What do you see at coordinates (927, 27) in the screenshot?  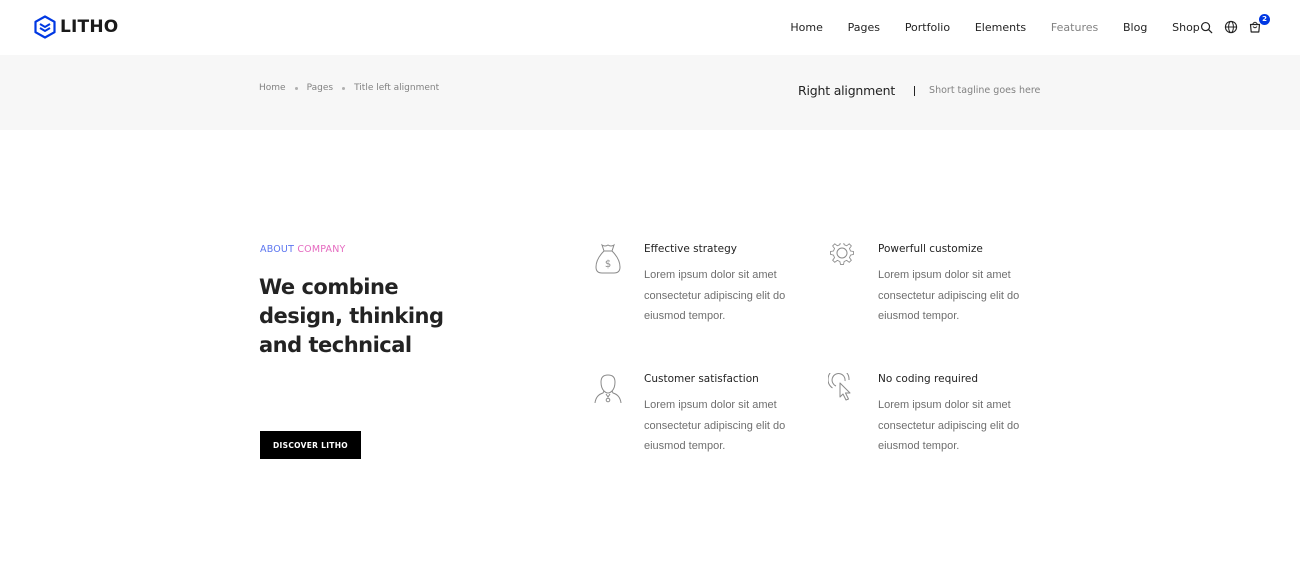 I see `nav-portfolio: Portfolio` at bounding box center [927, 27].